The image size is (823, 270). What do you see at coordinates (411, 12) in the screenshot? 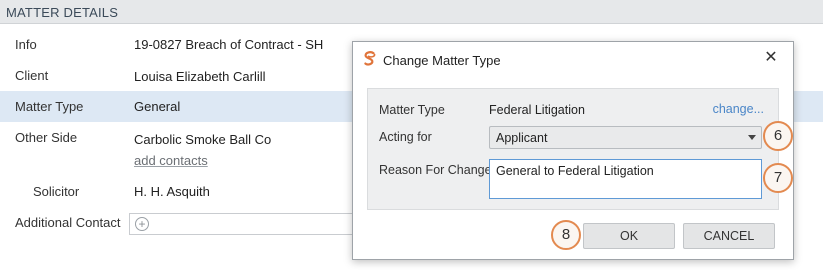
I see `section-header: MATTER DETAILS` at bounding box center [411, 12].